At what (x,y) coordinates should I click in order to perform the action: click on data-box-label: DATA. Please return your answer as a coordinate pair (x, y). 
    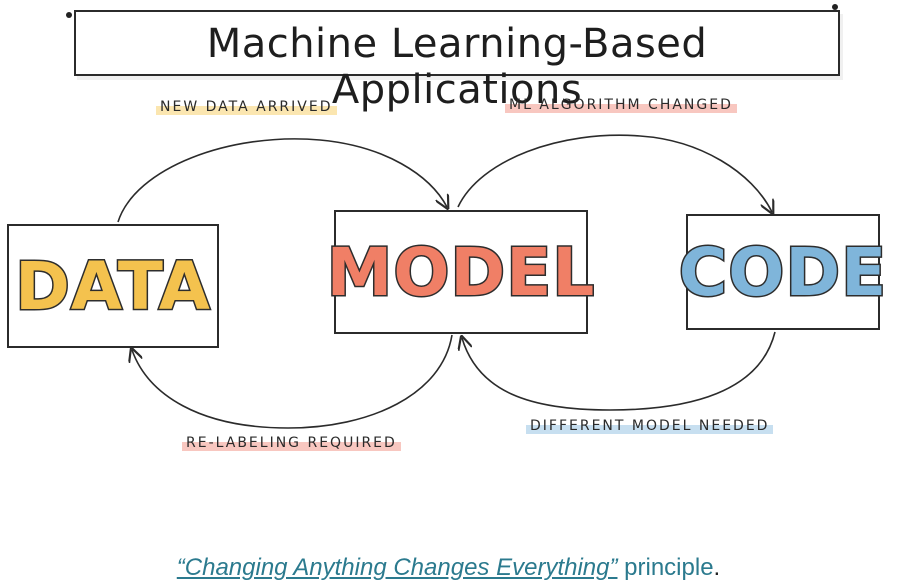
    Looking at the image, I should click on (113, 286).